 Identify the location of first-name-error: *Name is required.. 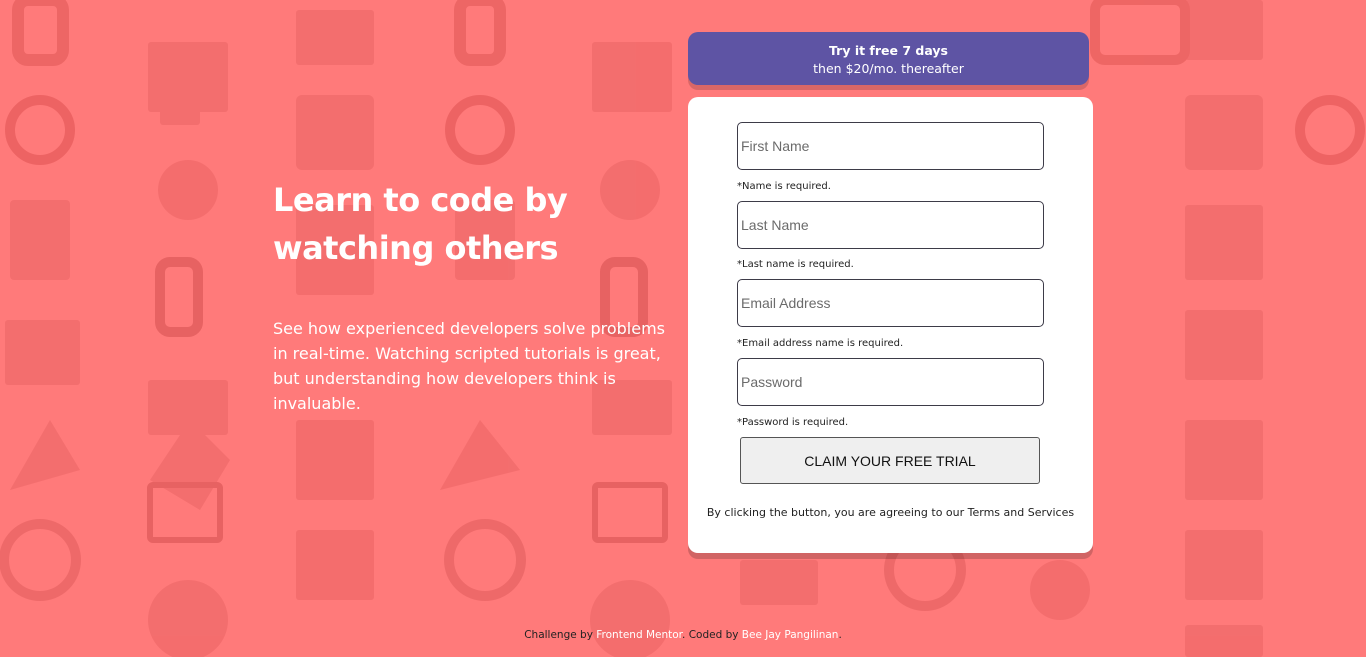
(784, 186).